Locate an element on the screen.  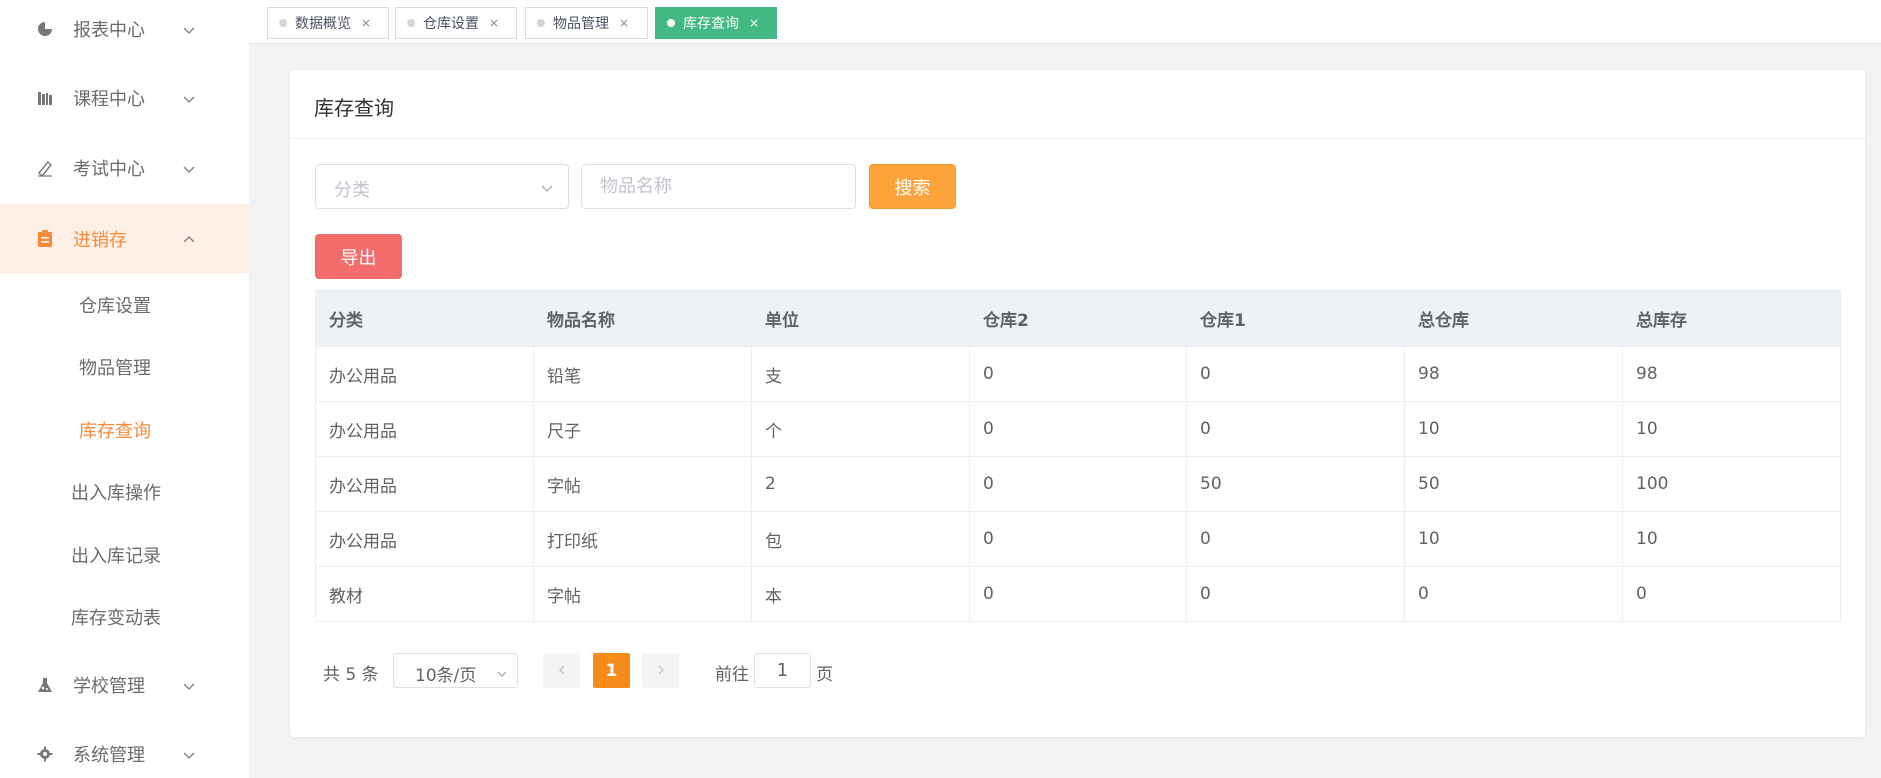
page-suffix: 页 is located at coordinates (824, 675).